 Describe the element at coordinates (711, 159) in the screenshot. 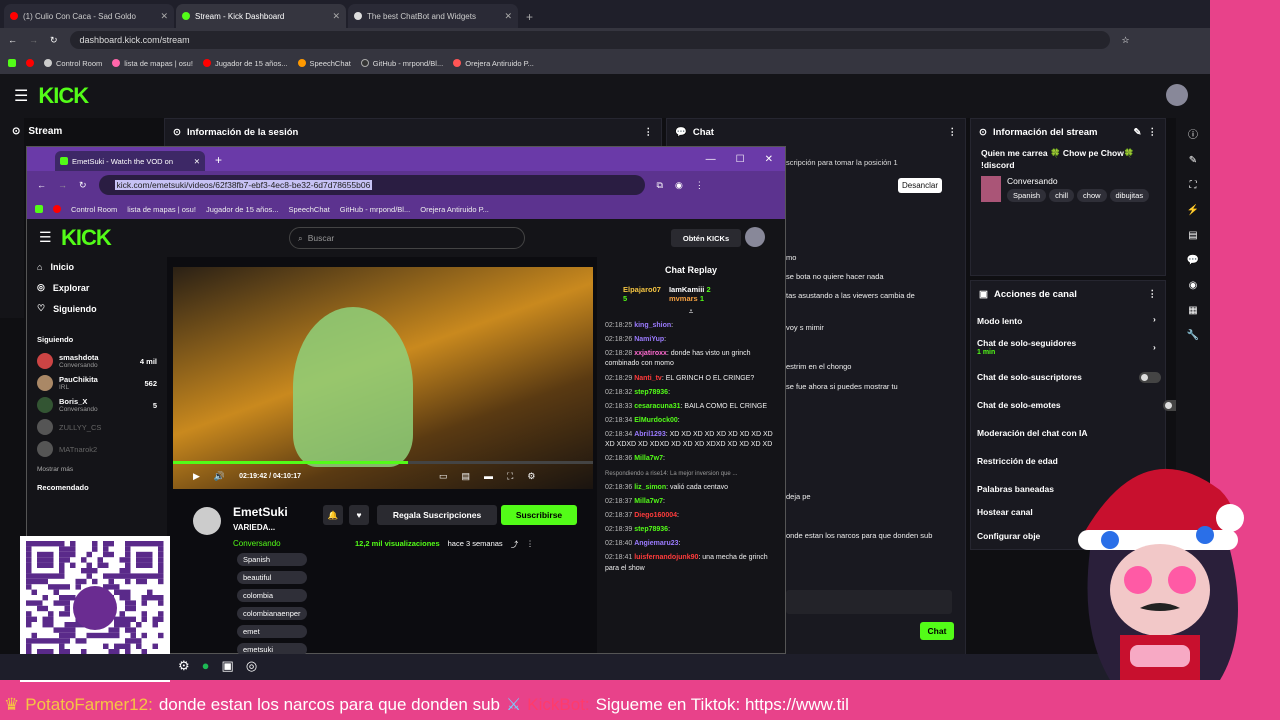

I see `minimize-icon: —` at that location.